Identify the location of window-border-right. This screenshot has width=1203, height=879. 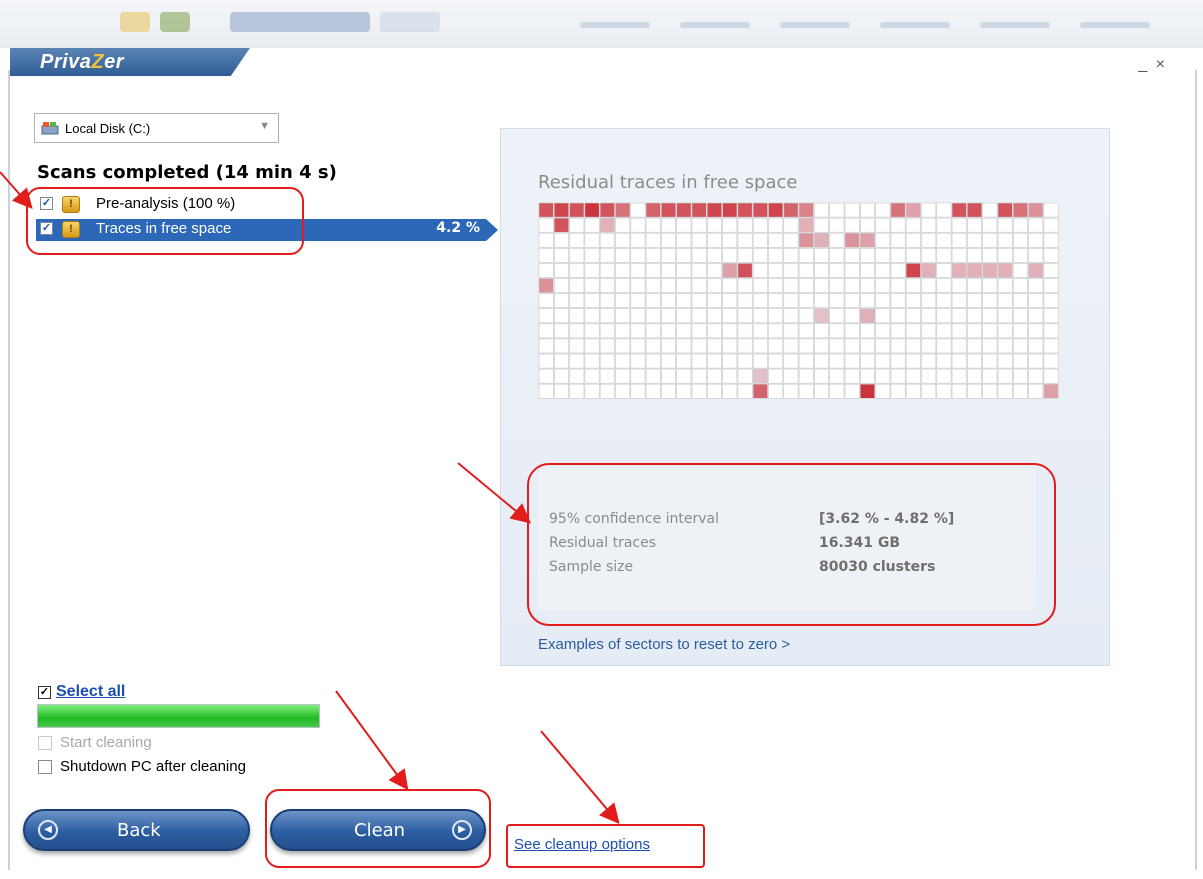
(1196, 470).